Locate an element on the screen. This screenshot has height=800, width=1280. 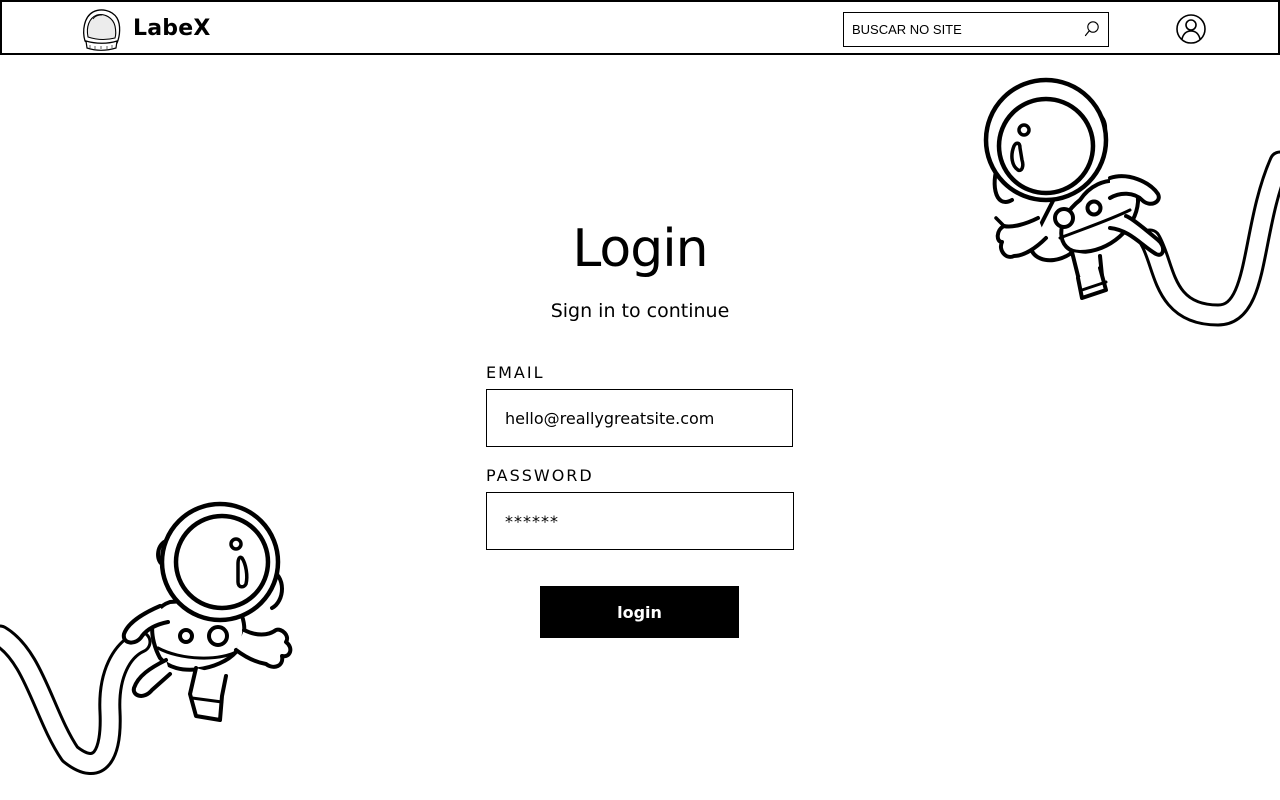
search-icon is located at coordinates (1092, 29).